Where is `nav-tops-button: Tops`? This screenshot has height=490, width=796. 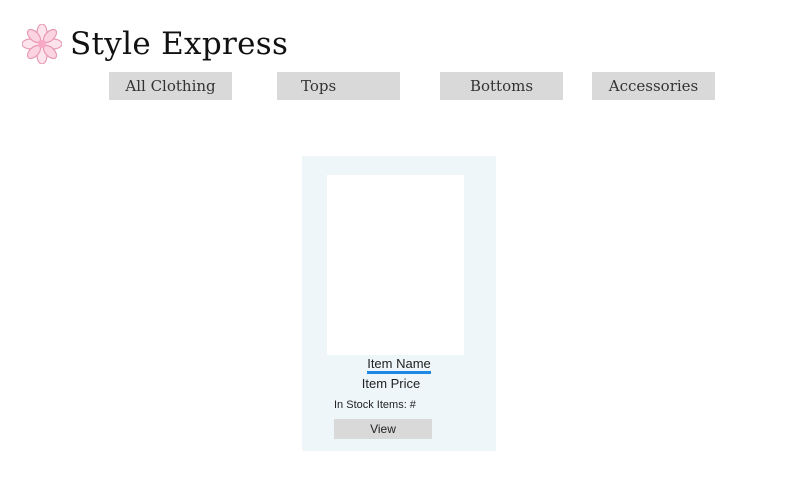 nav-tops-button: Tops is located at coordinates (338, 86).